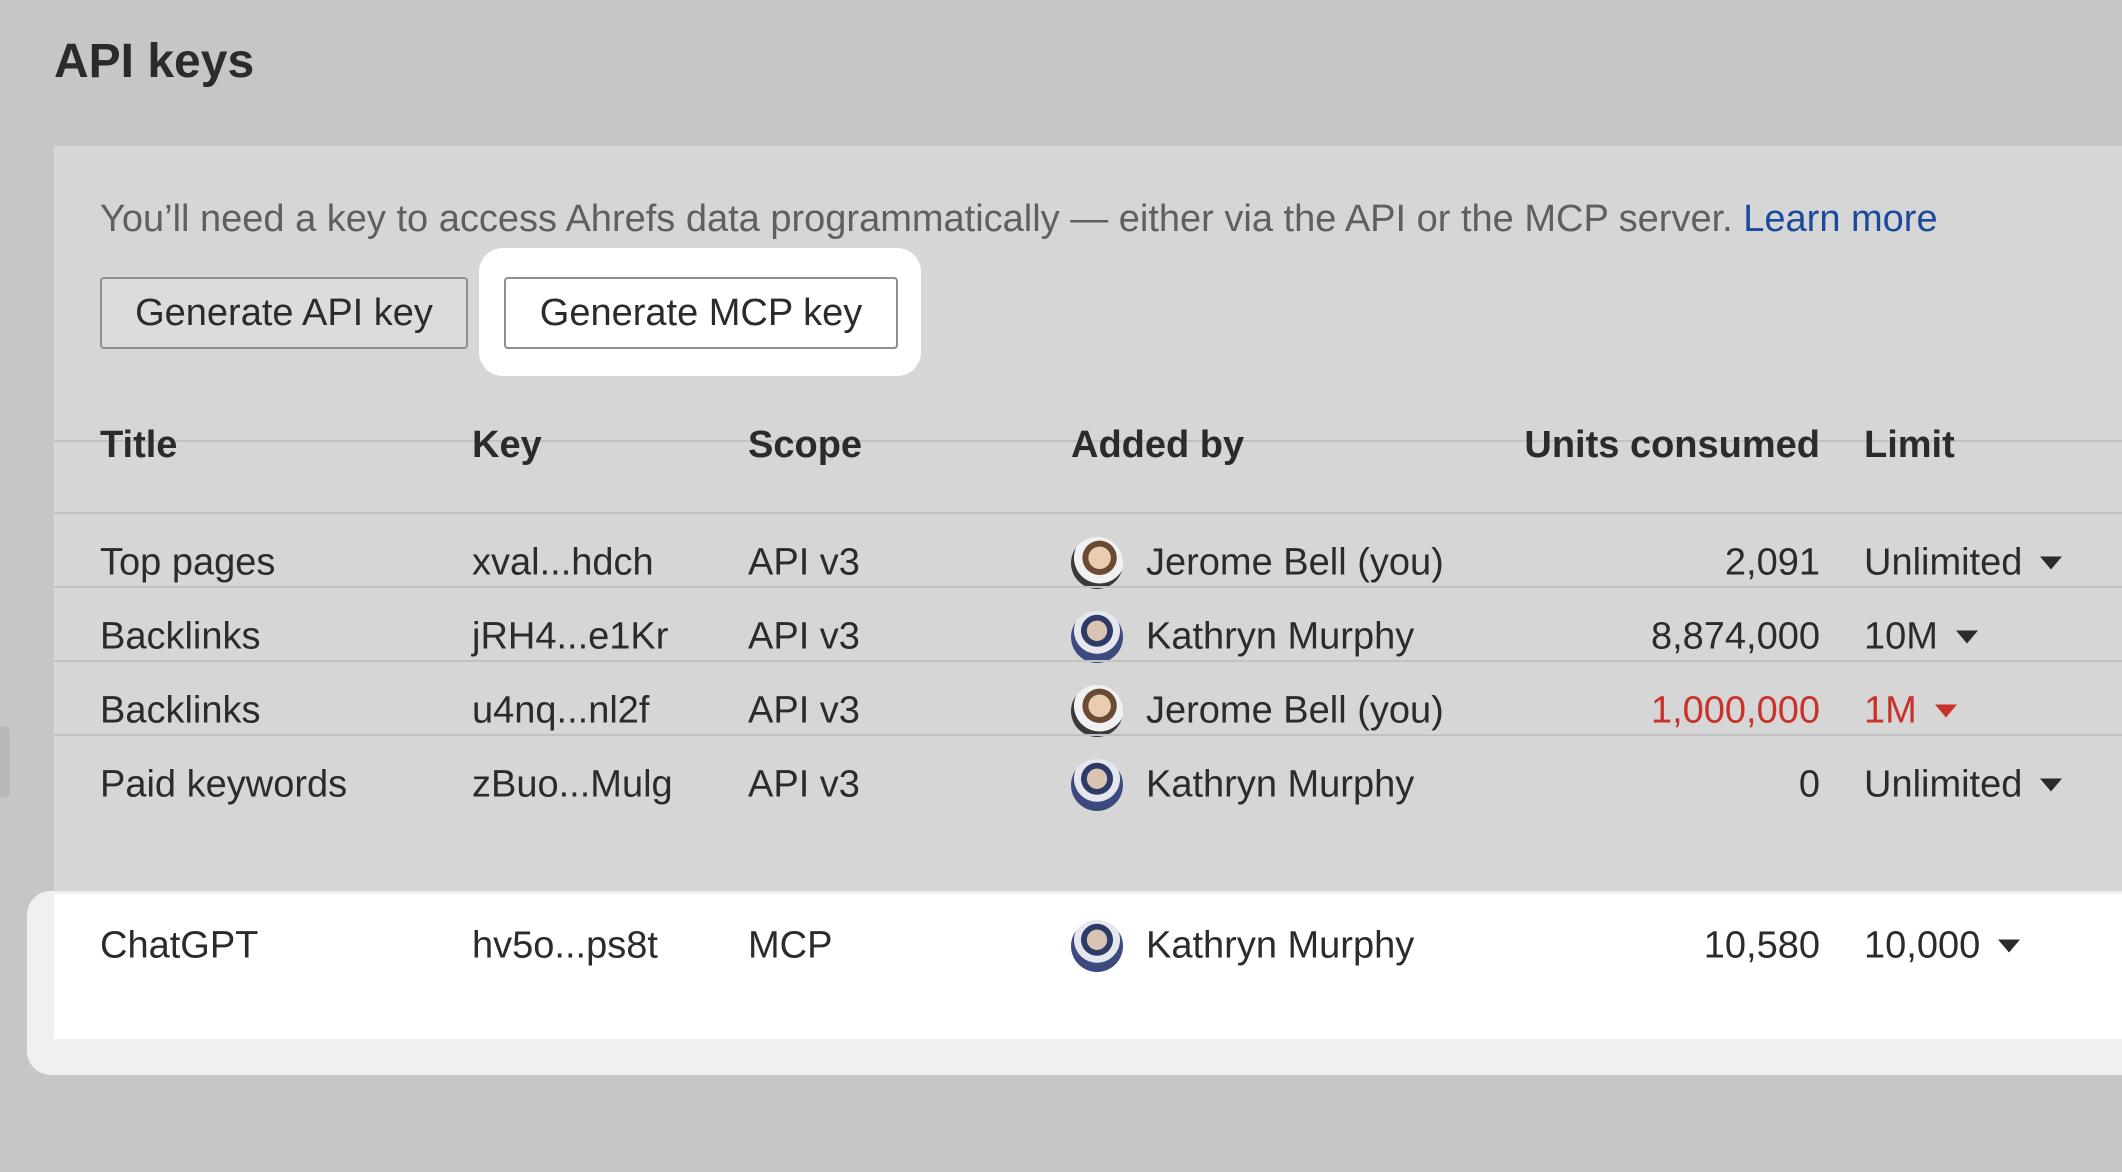  Describe the element at coordinates (1735, 710) in the screenshot. I see `row-units-consumed: 1,000,000` at that location.